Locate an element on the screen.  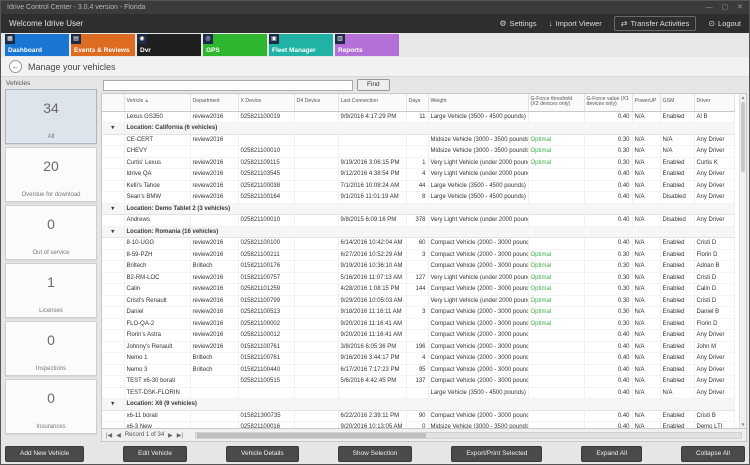
vertical-scrollbar-thumb is located at coordinates (743, 137).